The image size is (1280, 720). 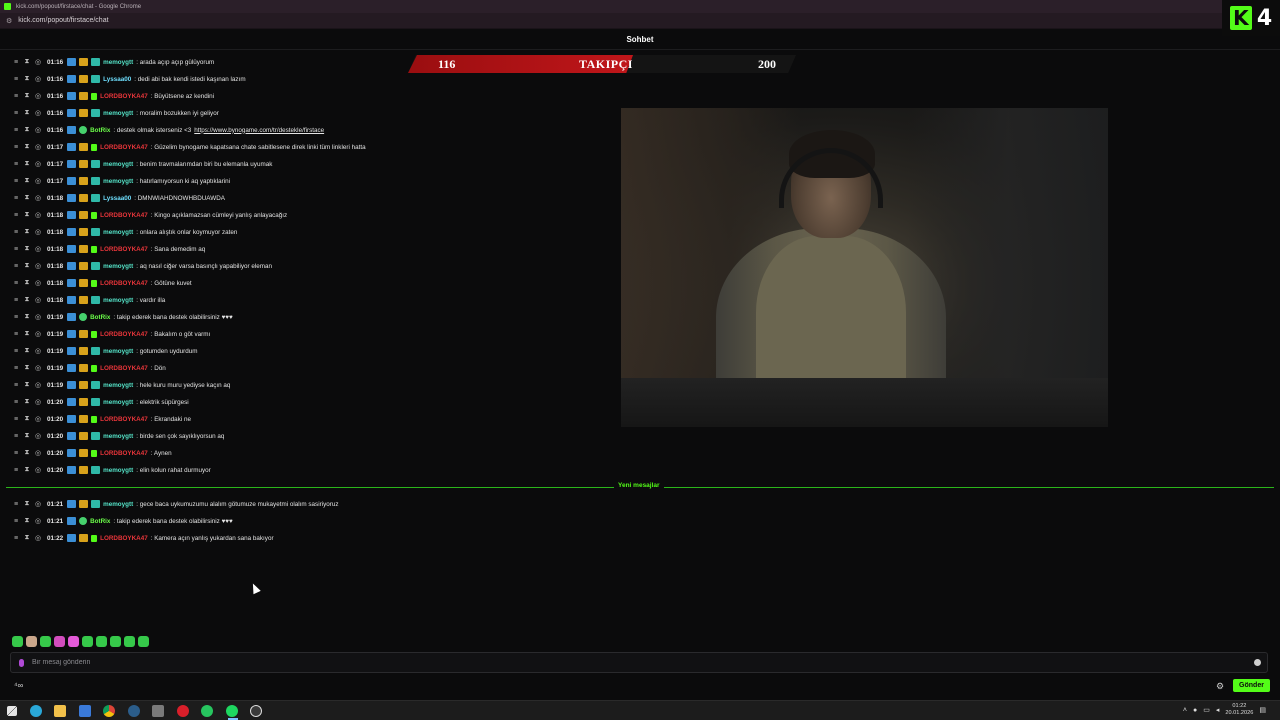 What do you see at coordinates (18, 685) in the screenshot?
I see `chat-tools-icons: ⁴∞` at bounding box center [18, 685].